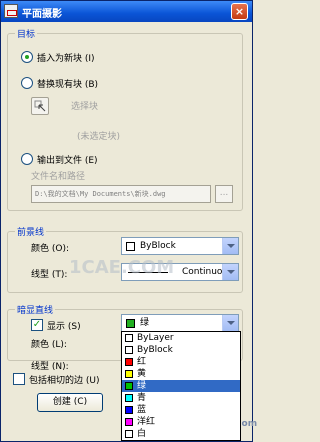  Describe the element at coordinates (181, 338) in the screenshot. I see `color-option: ByLayer` at that location.